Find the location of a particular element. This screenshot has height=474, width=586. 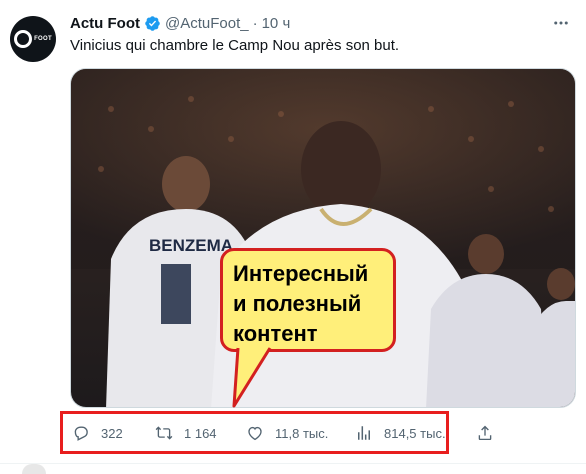

author-name: Actu Foot is located at coordinates (105, 23).